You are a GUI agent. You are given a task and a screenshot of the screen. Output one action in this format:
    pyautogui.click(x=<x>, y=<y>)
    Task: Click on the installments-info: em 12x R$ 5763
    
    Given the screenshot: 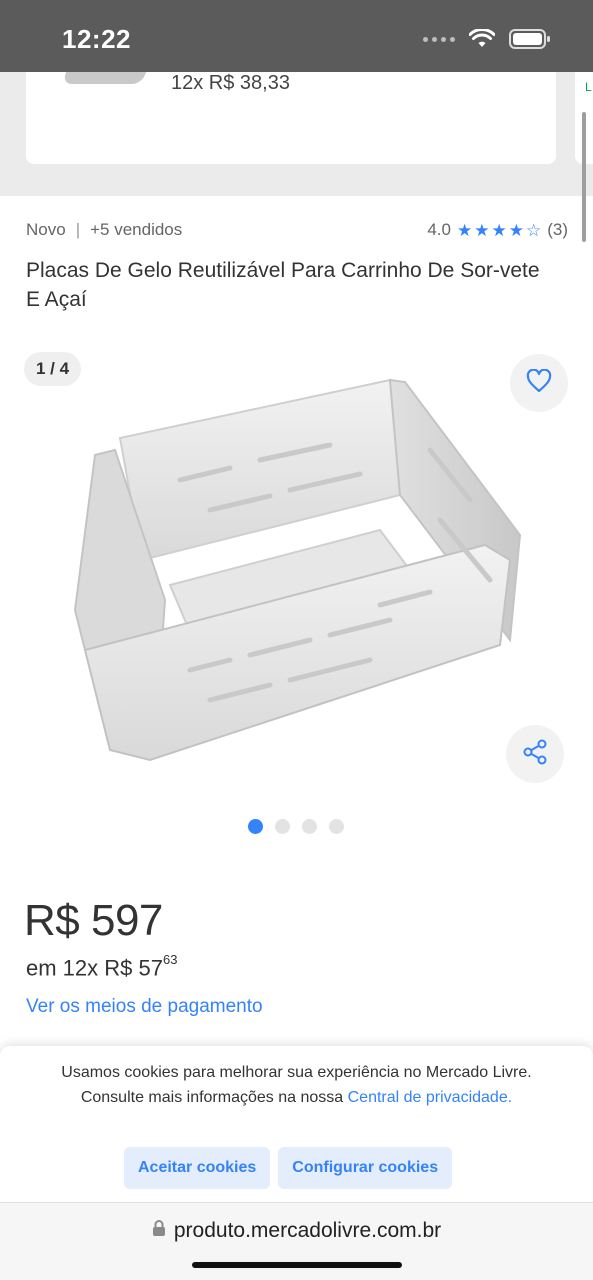 What is the action you would take?
    pyautogui.click(x=102, y=966)
    